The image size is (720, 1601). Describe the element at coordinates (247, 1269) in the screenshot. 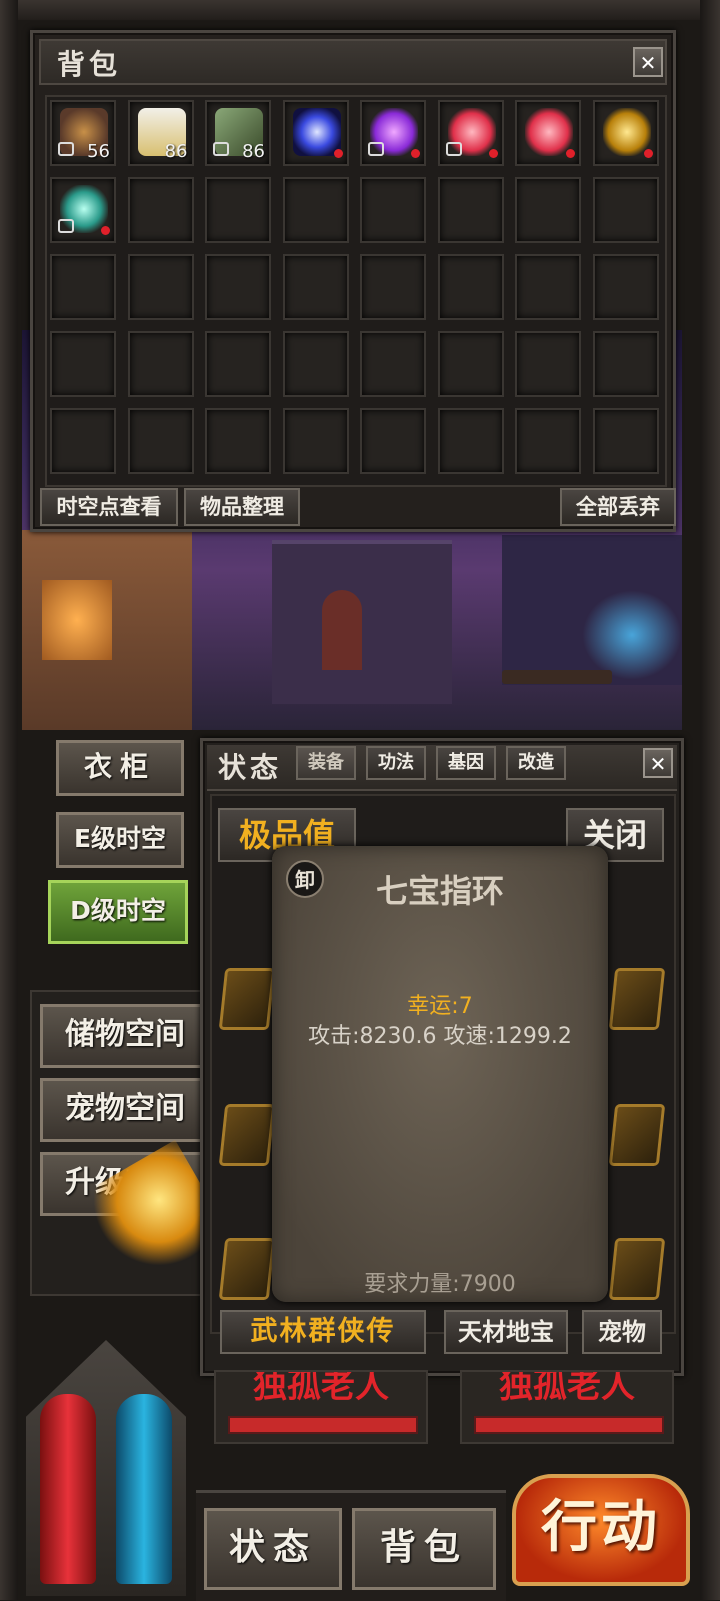

I see `bracelet-slot` at that location.